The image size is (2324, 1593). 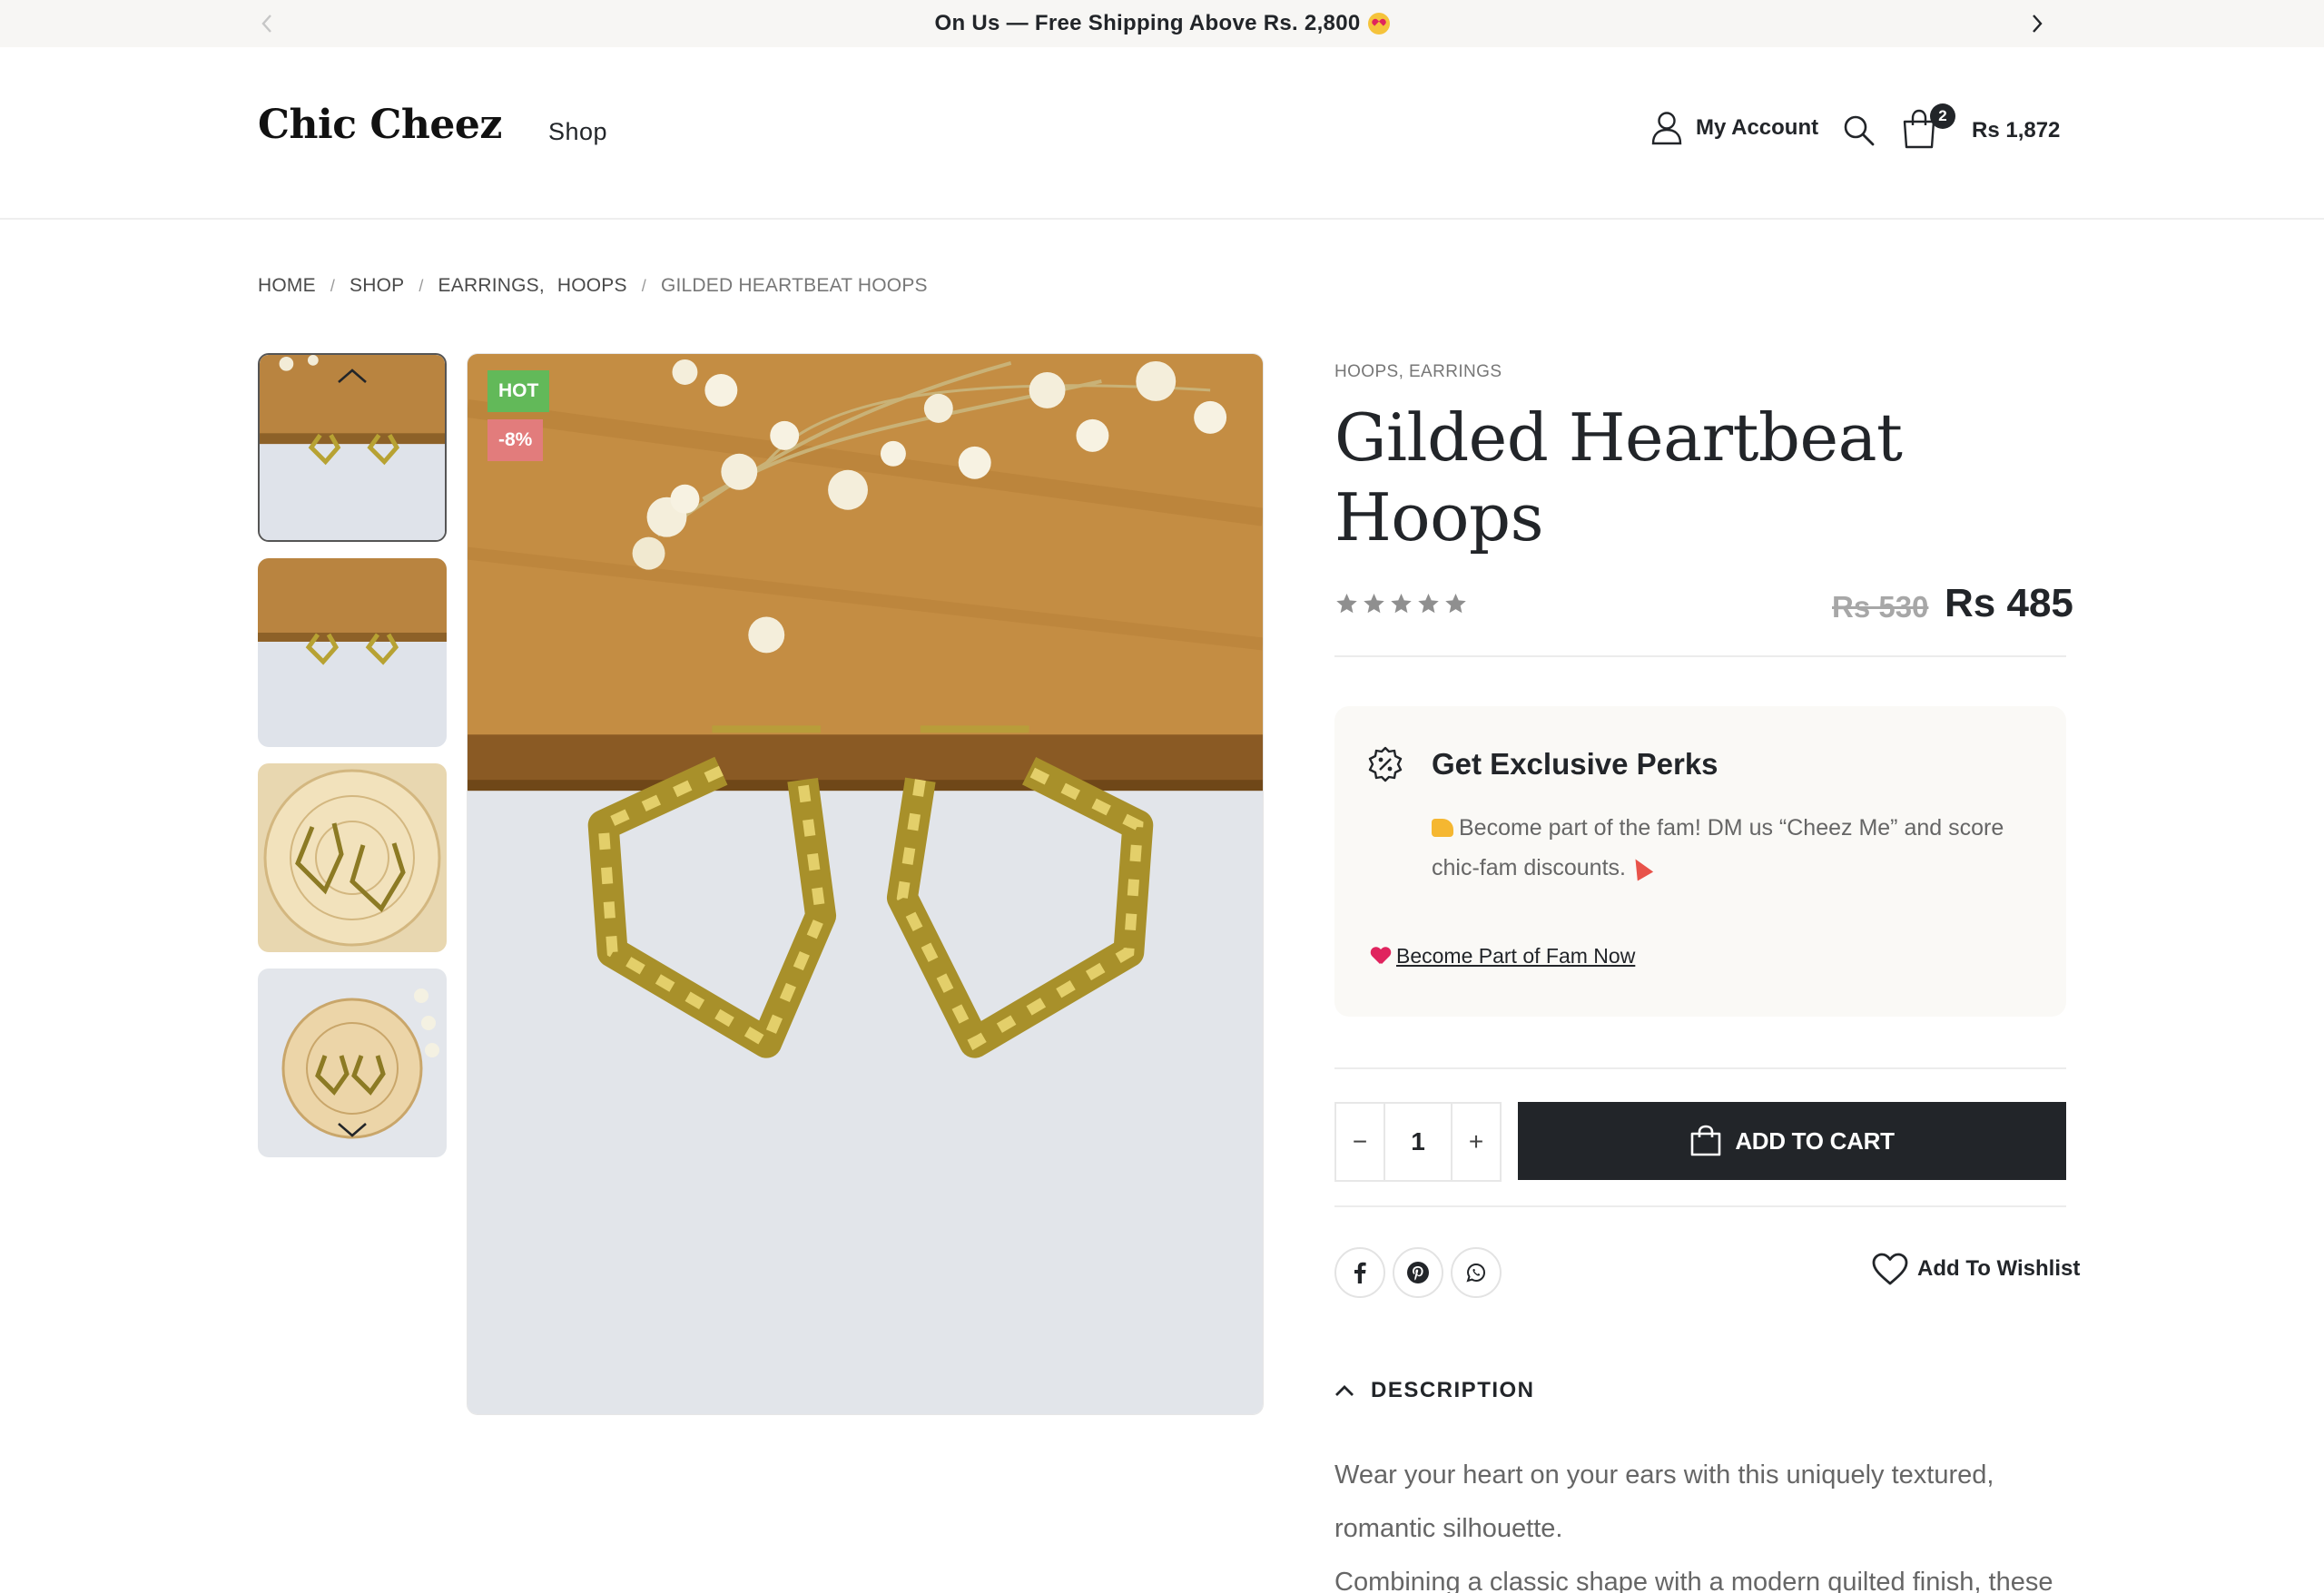 I want to click on breadcrumb-earrings: EARRINGS,, so click(x=491, y=286).